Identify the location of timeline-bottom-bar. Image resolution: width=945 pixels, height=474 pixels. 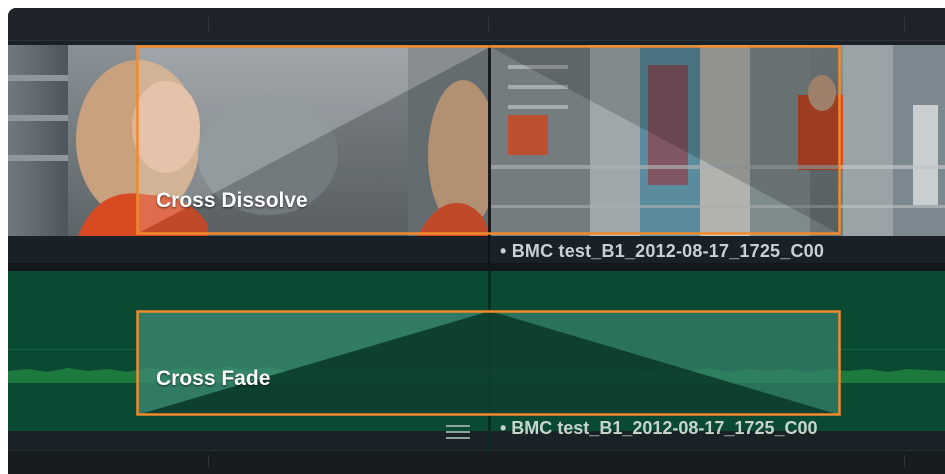
(476, 462).